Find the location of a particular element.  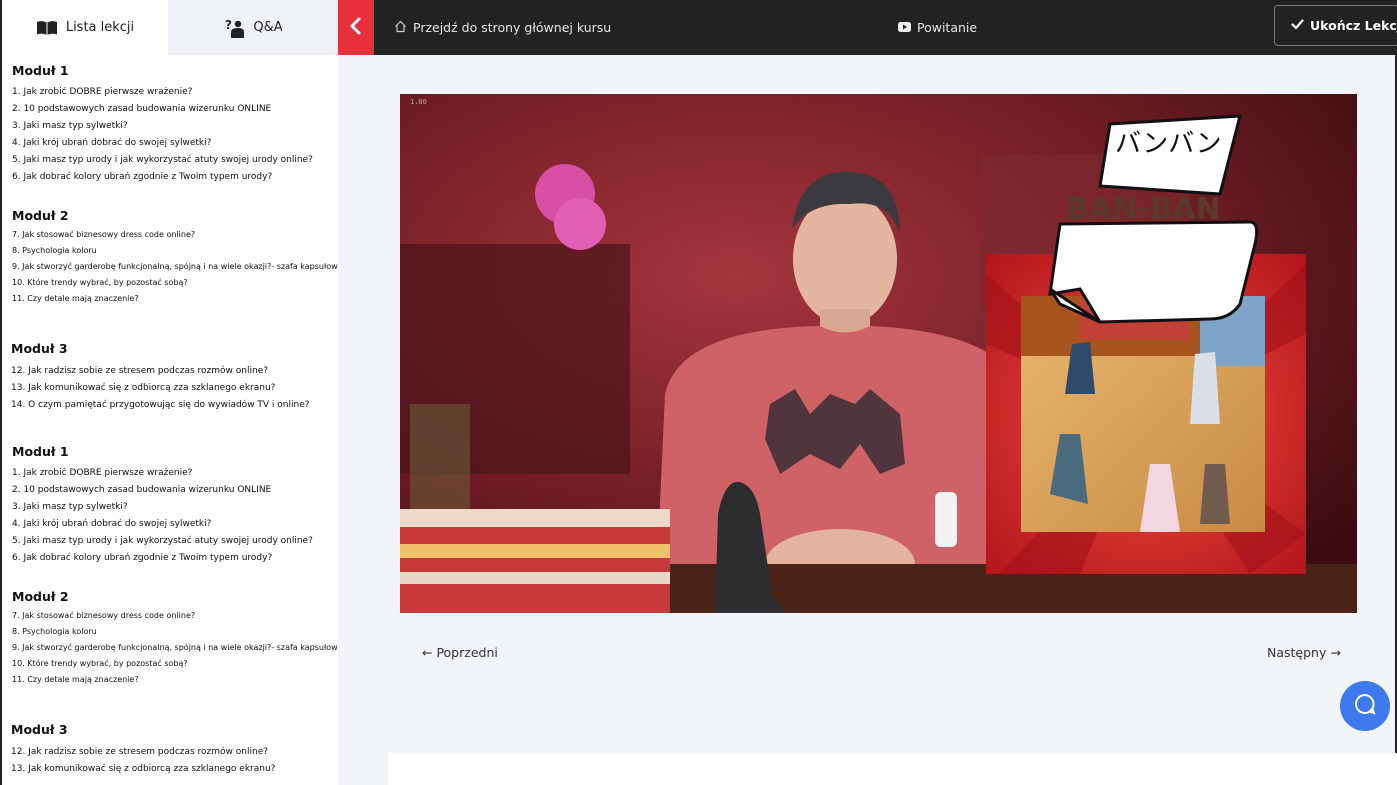

course-home-link: Przejdź do strony głównej kursu is located at coordinates (502, 27).